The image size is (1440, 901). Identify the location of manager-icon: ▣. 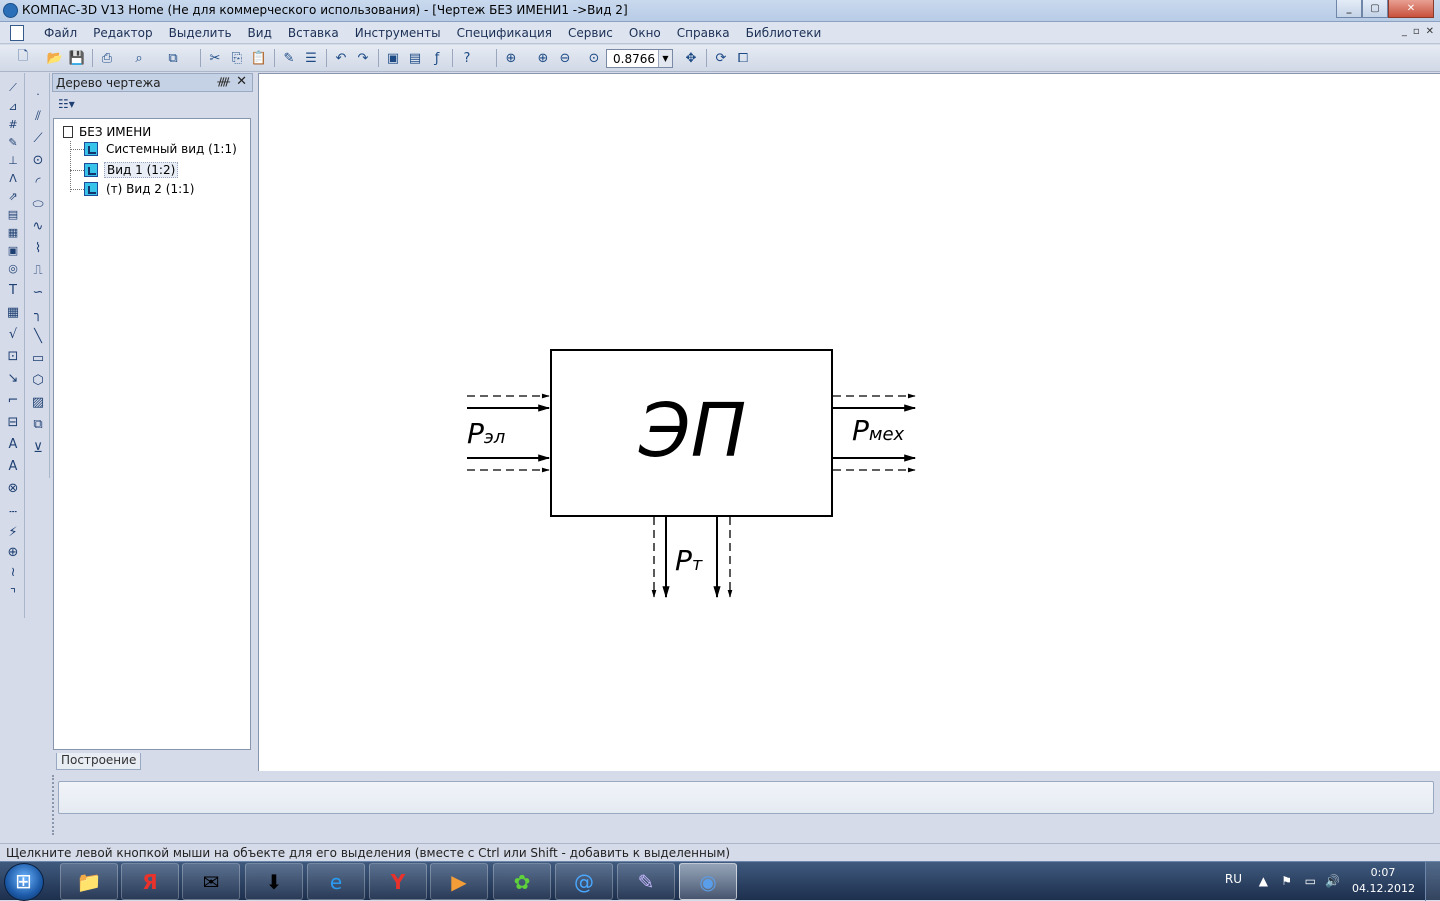
(393, 58).